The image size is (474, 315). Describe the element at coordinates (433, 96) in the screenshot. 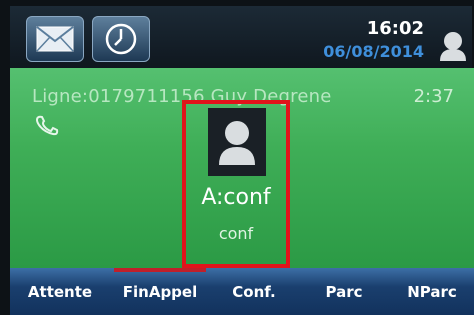

I see `call-duration: 2:37` at that location.